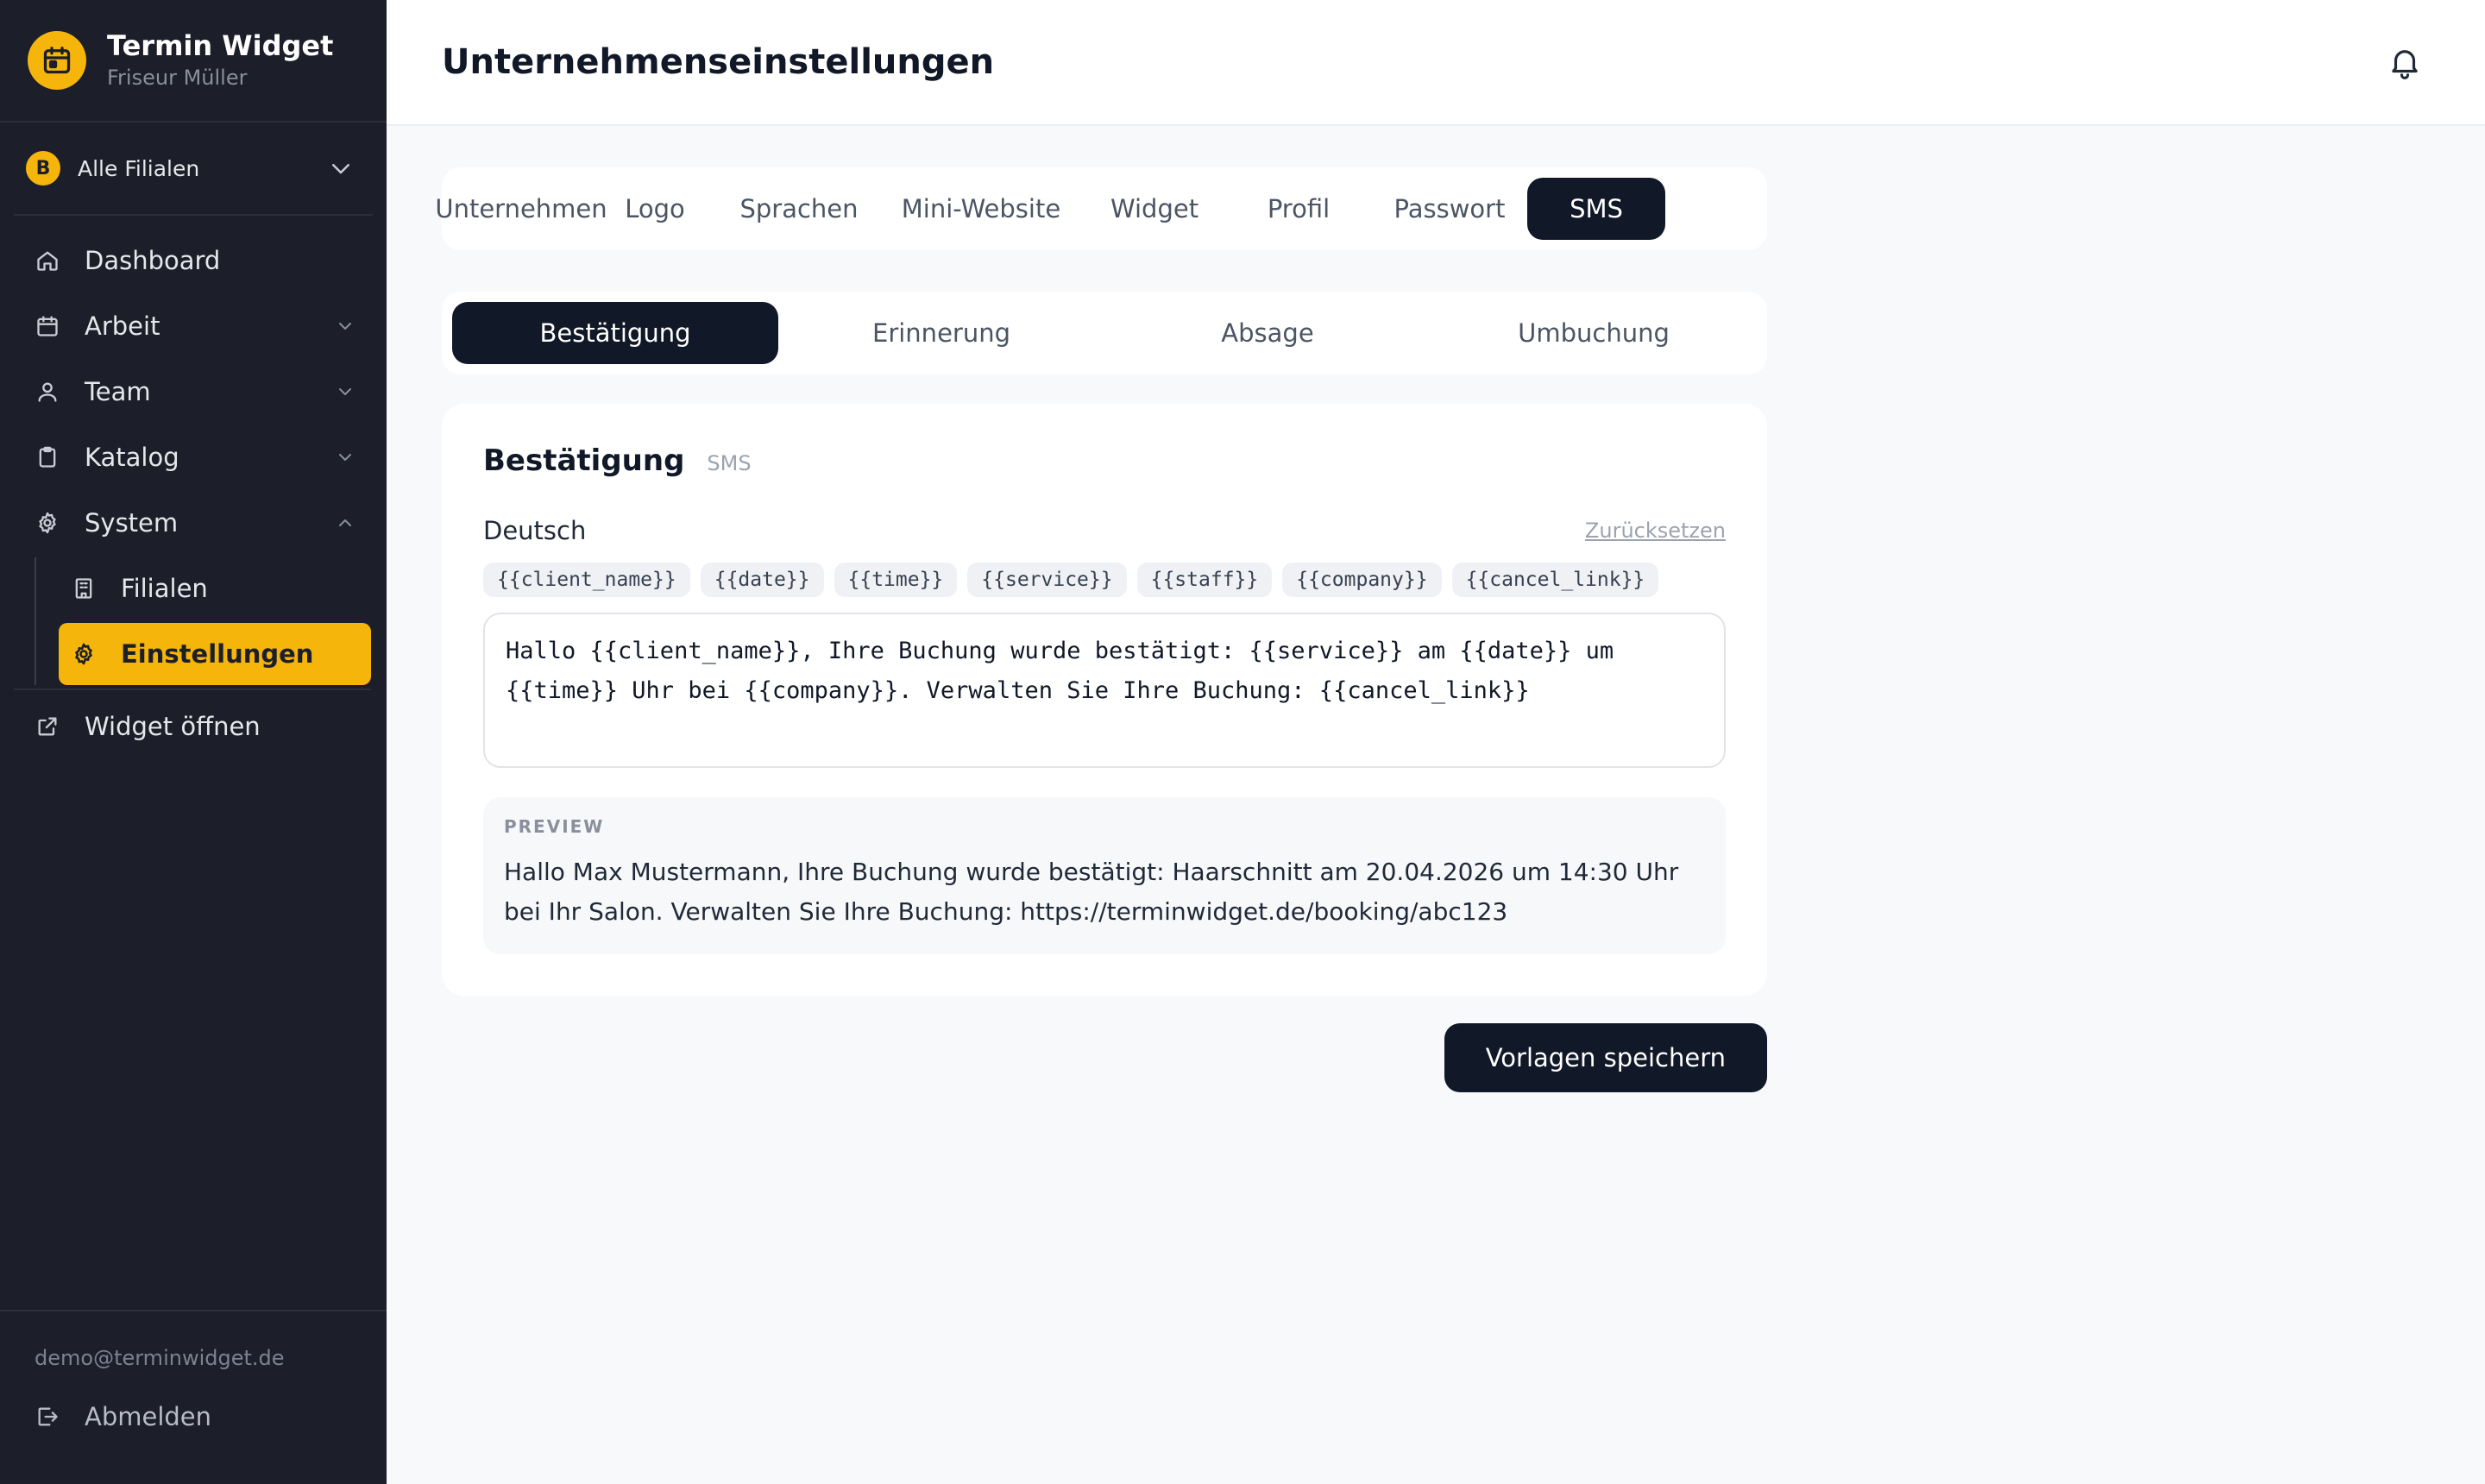 The width and height of the screenshot is (2485, 1484). Describe the element at coordinates (718, 62) in the screenshot. I see `page-title: Unternehmenseinstellungen` at that location.